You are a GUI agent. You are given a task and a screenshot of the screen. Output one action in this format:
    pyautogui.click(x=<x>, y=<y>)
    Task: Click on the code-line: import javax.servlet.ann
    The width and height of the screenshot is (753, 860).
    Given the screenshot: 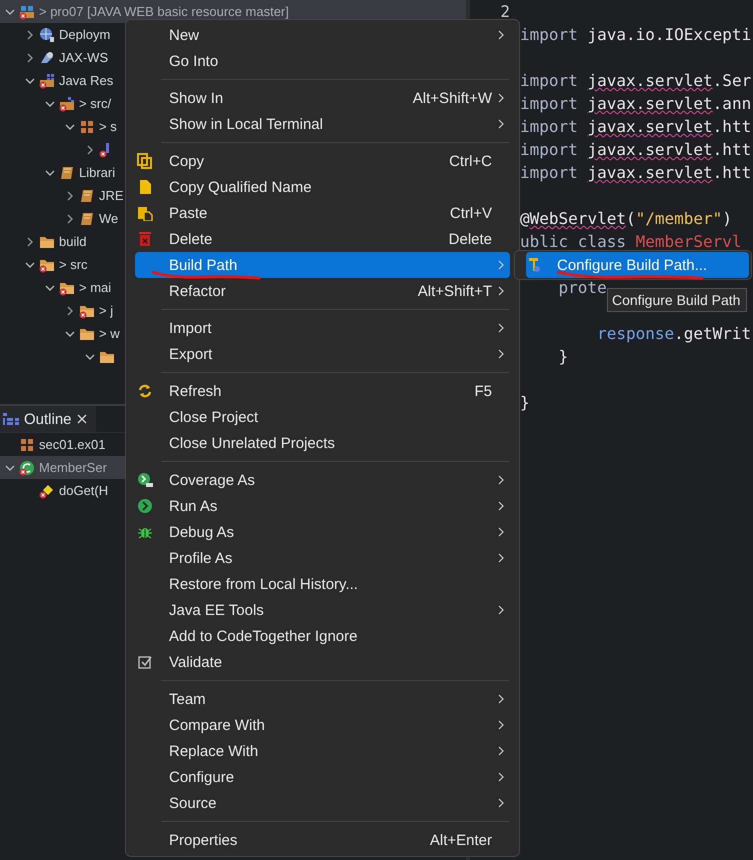 What is the action you would take?
    pyautogui.click(x=636, y=104)
    